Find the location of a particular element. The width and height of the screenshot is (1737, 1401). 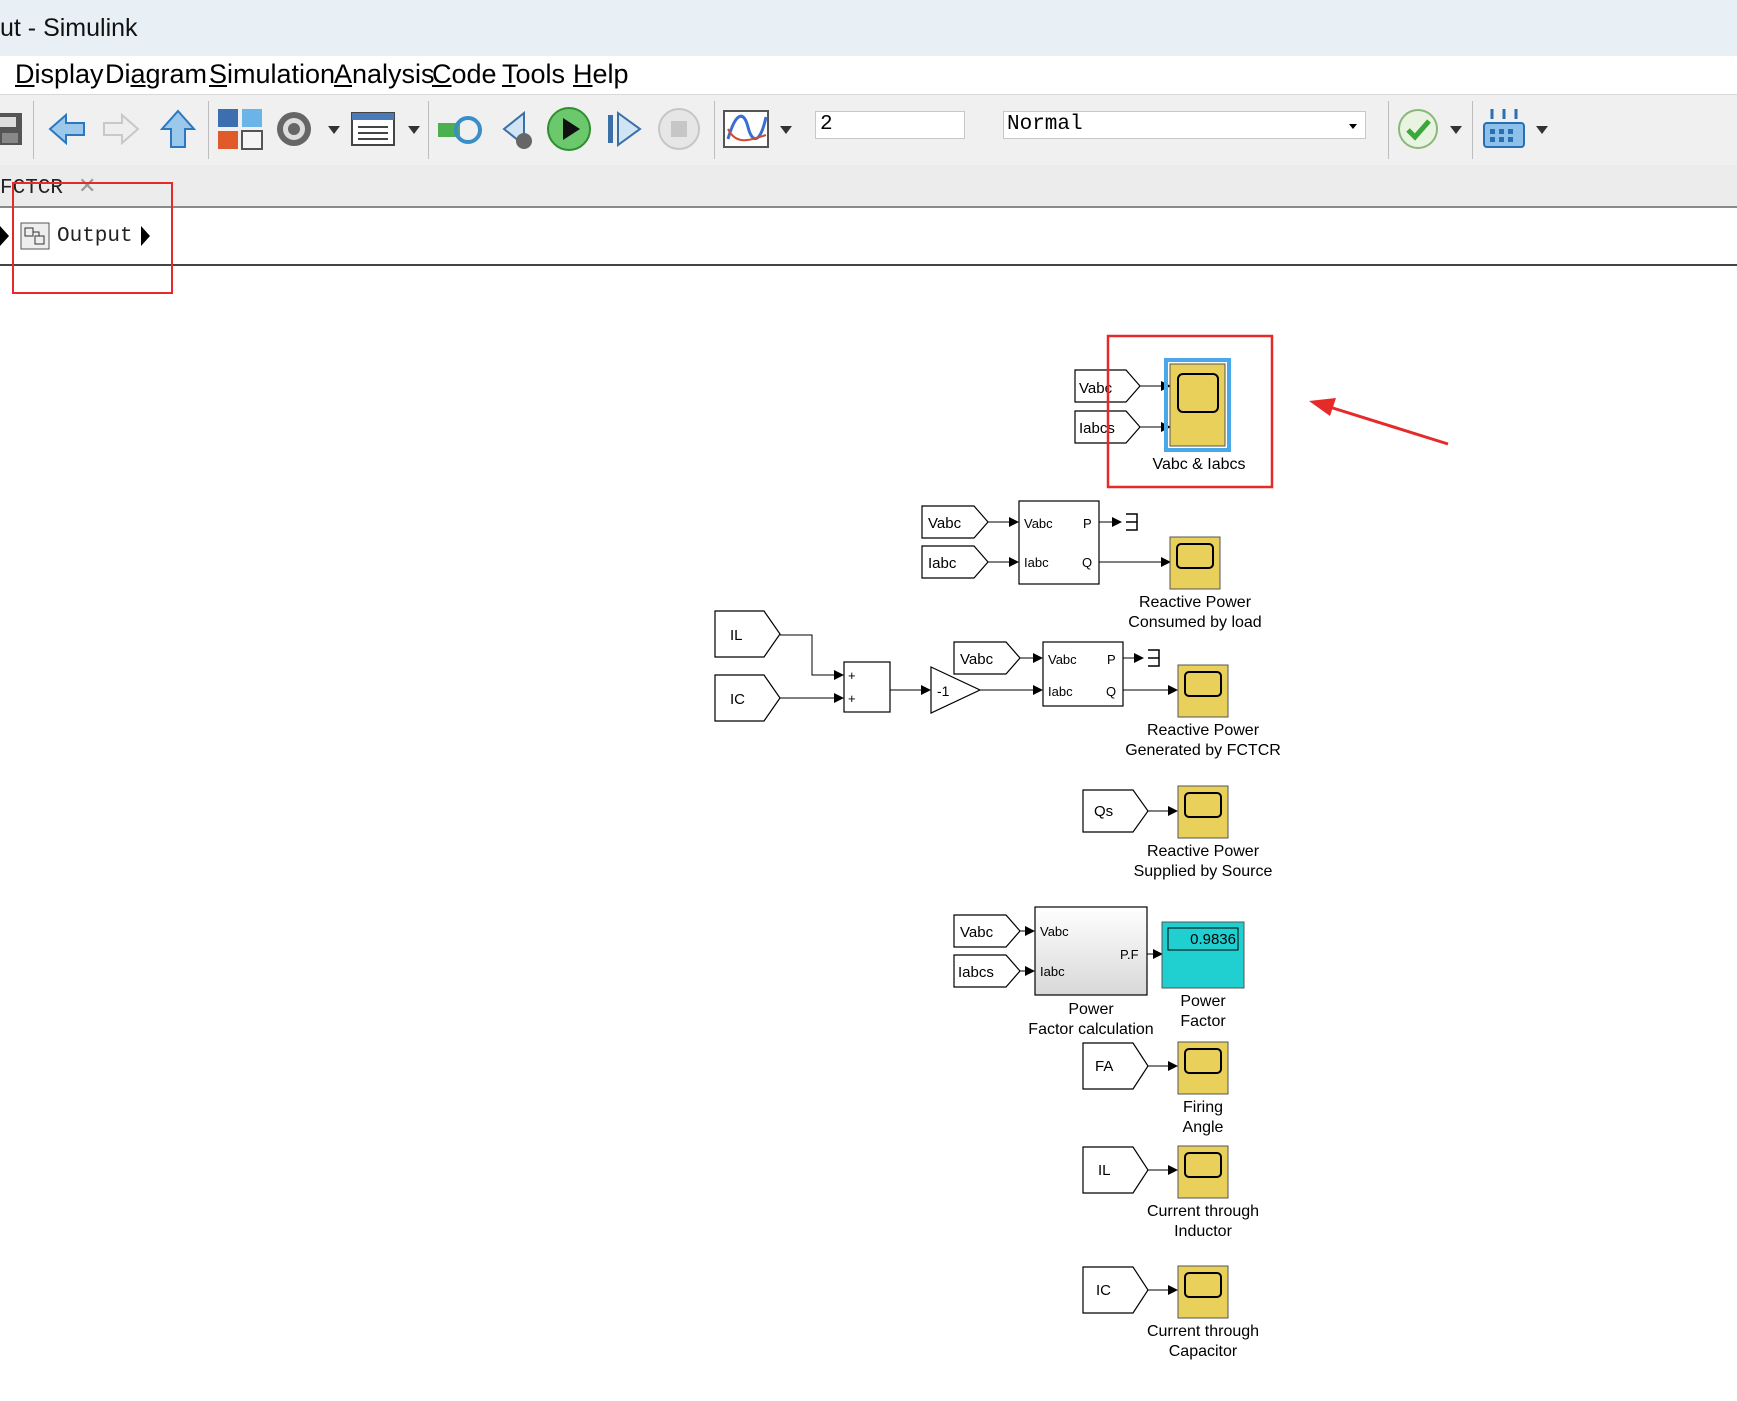

scope-label-source-1: Reactive Power is located at coordinates (1203, 851).